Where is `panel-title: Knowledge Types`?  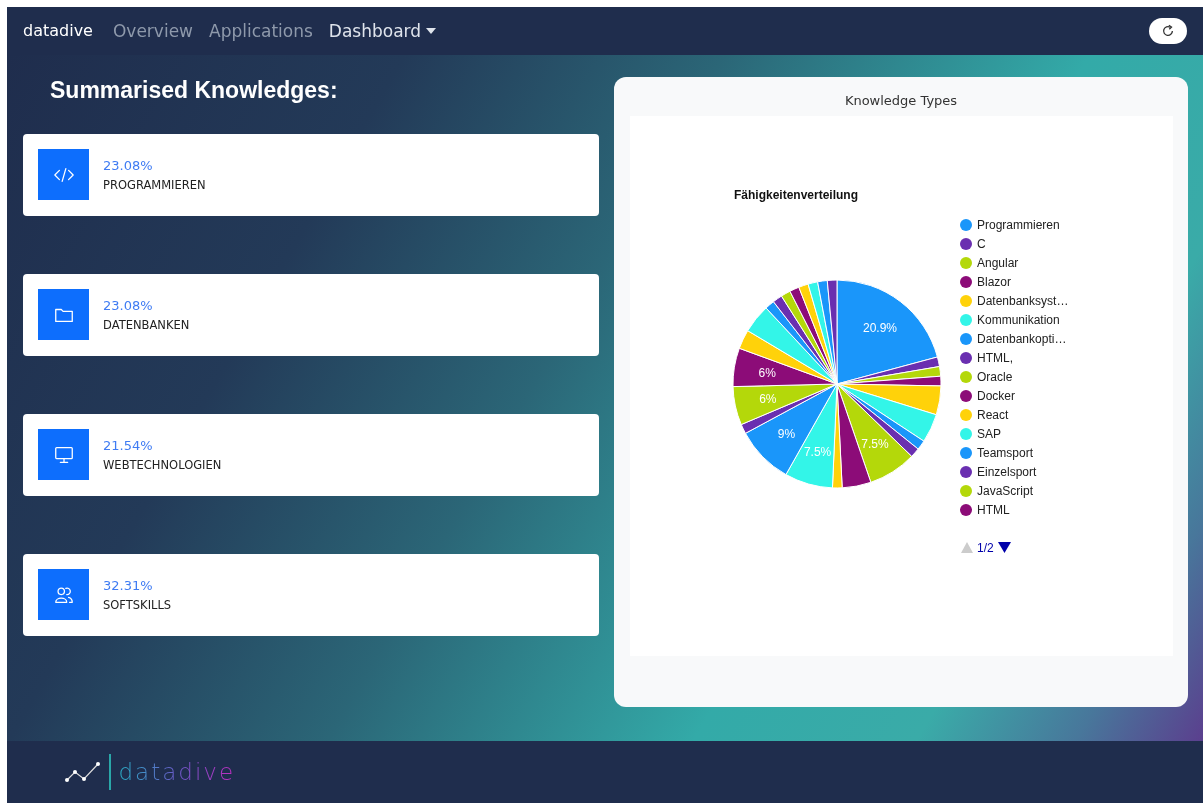 panel-title: Knowledge Types is located at coordinates (901, 101).